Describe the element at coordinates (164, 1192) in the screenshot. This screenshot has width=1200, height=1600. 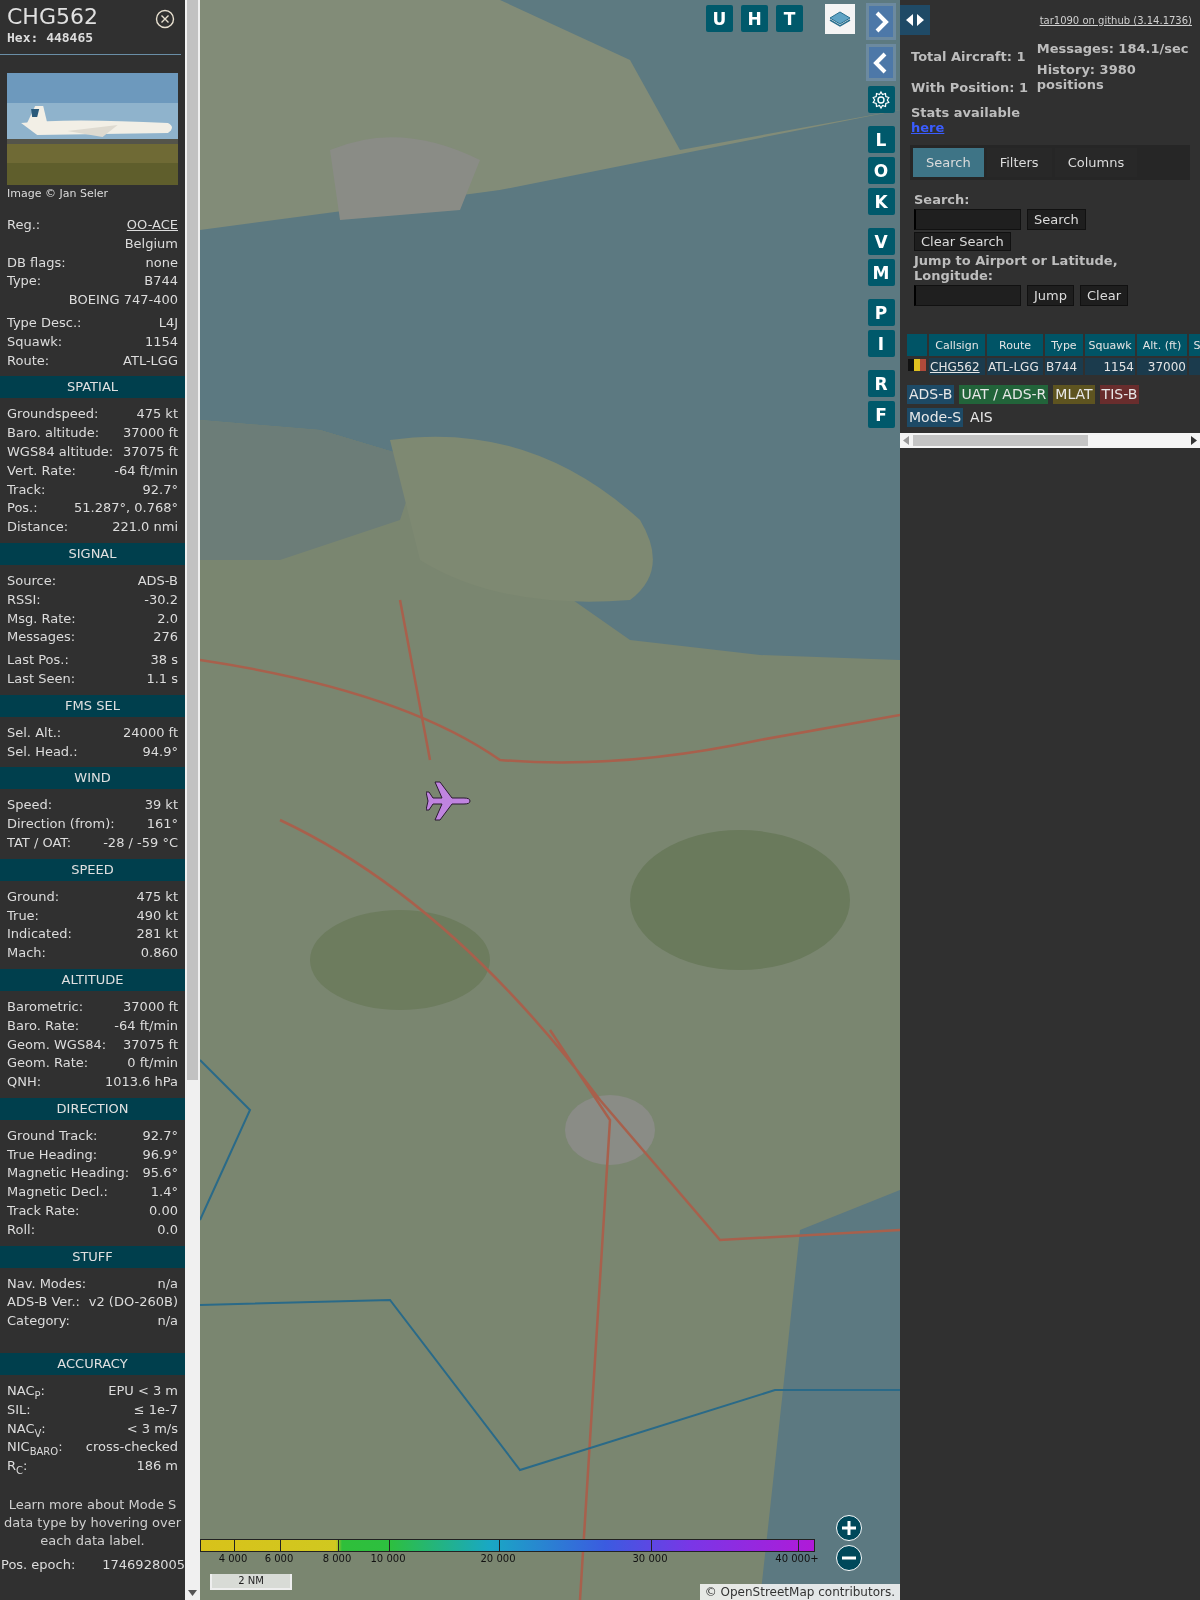
I see `field-value: 1.4°` at that location.